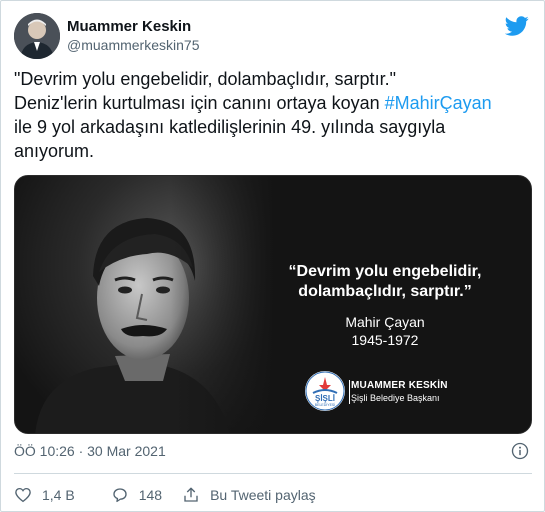  I want to click on image-quote-line: “Devrim yolu engebelidir,, so click(385, 271).